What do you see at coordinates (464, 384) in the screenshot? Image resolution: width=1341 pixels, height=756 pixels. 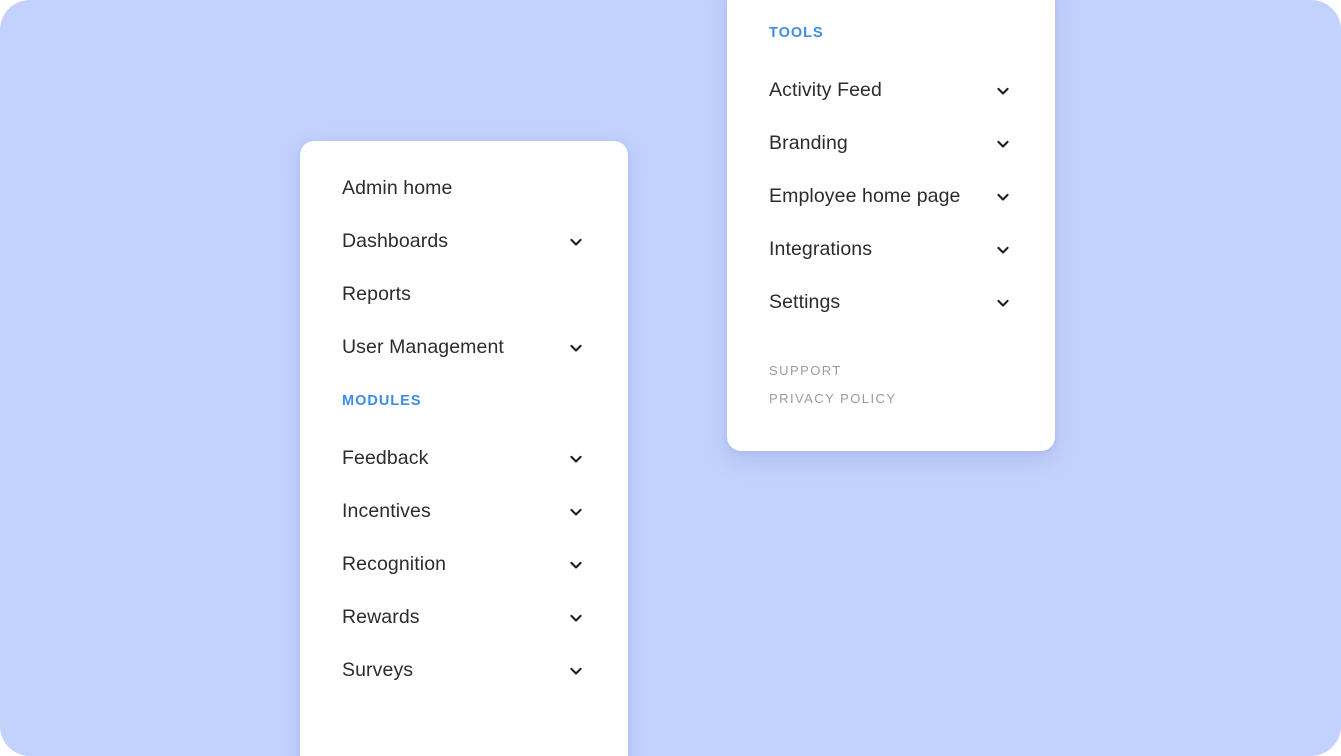 I see `spacer-before-modules-heading` at bounding box center [464, 384].